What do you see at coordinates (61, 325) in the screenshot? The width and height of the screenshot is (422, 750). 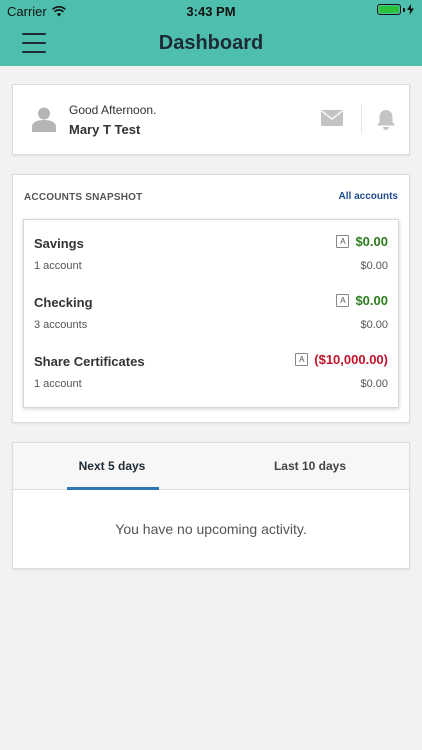 I see `account-count: 3 accounts` at bounding box center [61, 325].